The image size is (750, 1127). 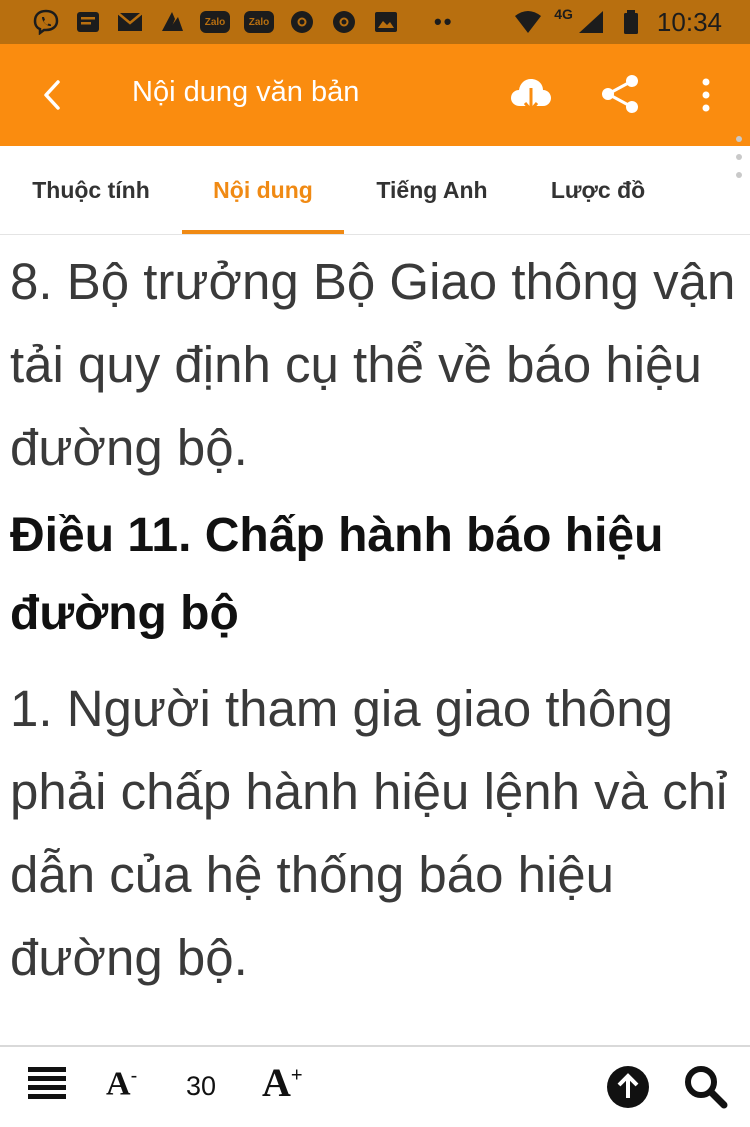 What do you see at coordinates (598, 190) in the screenshot?
I see `tab-diagram: Lược đồ` at bounding box center [598, 190].